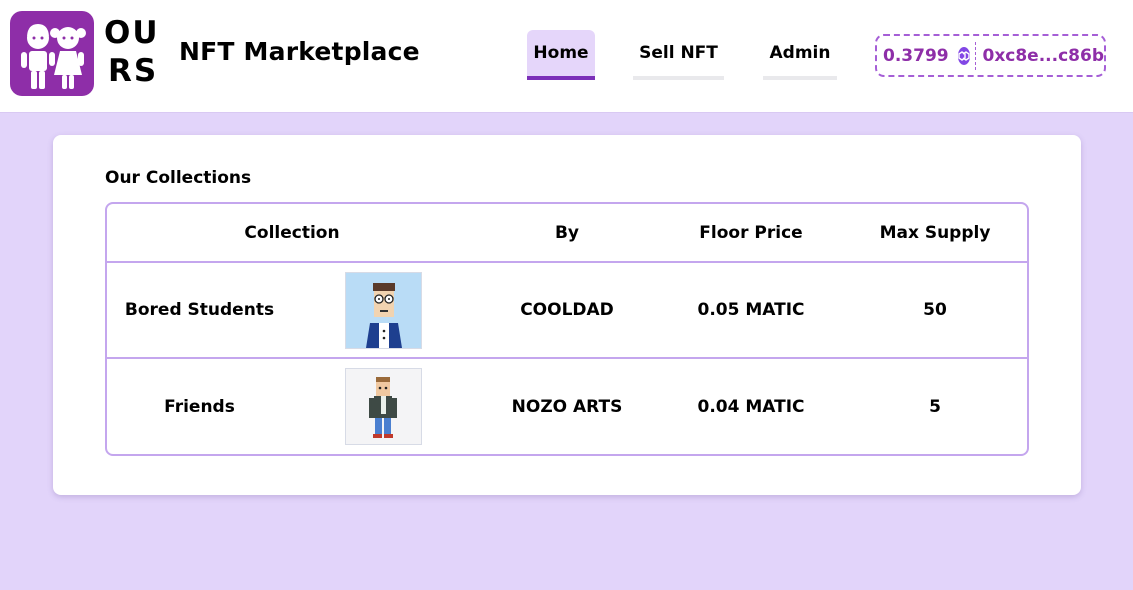 Image resolution: width=1133 pixels, height=590 pixels. What do you see at coordinates (199, 310) in the screenshot?
I see `collection-name: Bored Students` at bounding box center [199, 310].